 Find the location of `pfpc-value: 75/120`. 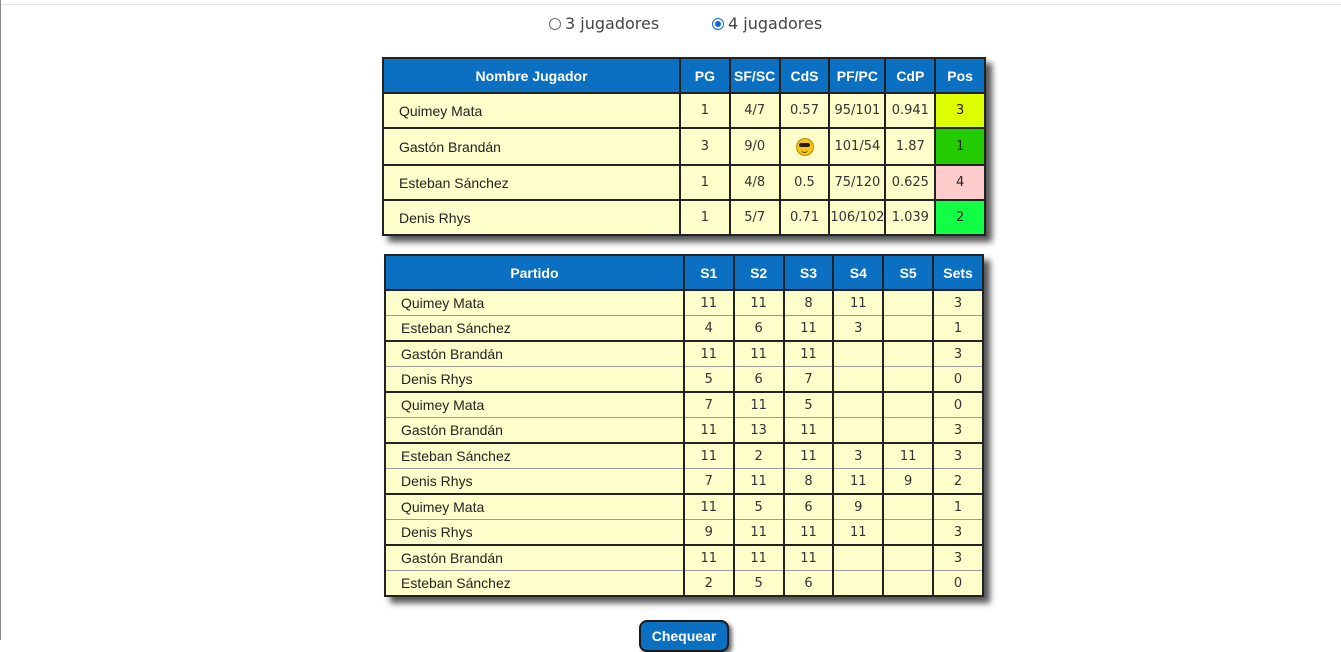

pfpc-value: 75/120 is located at coordinates (857, 182).